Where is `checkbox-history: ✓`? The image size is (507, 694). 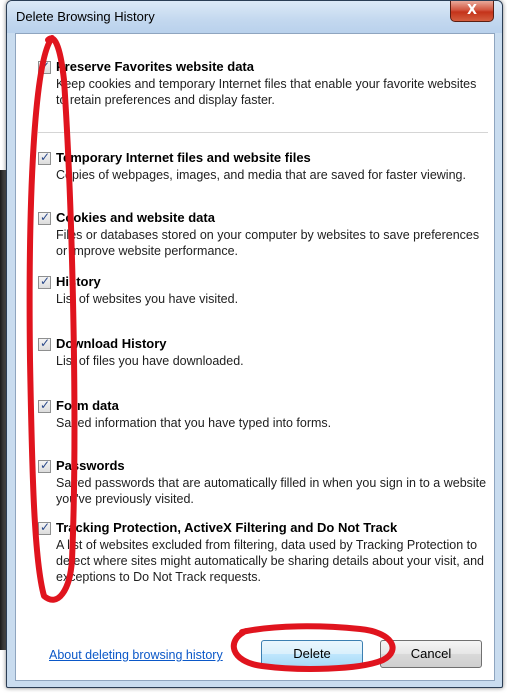
checkbox-history: ✓ is located at coordinates (44, 281).